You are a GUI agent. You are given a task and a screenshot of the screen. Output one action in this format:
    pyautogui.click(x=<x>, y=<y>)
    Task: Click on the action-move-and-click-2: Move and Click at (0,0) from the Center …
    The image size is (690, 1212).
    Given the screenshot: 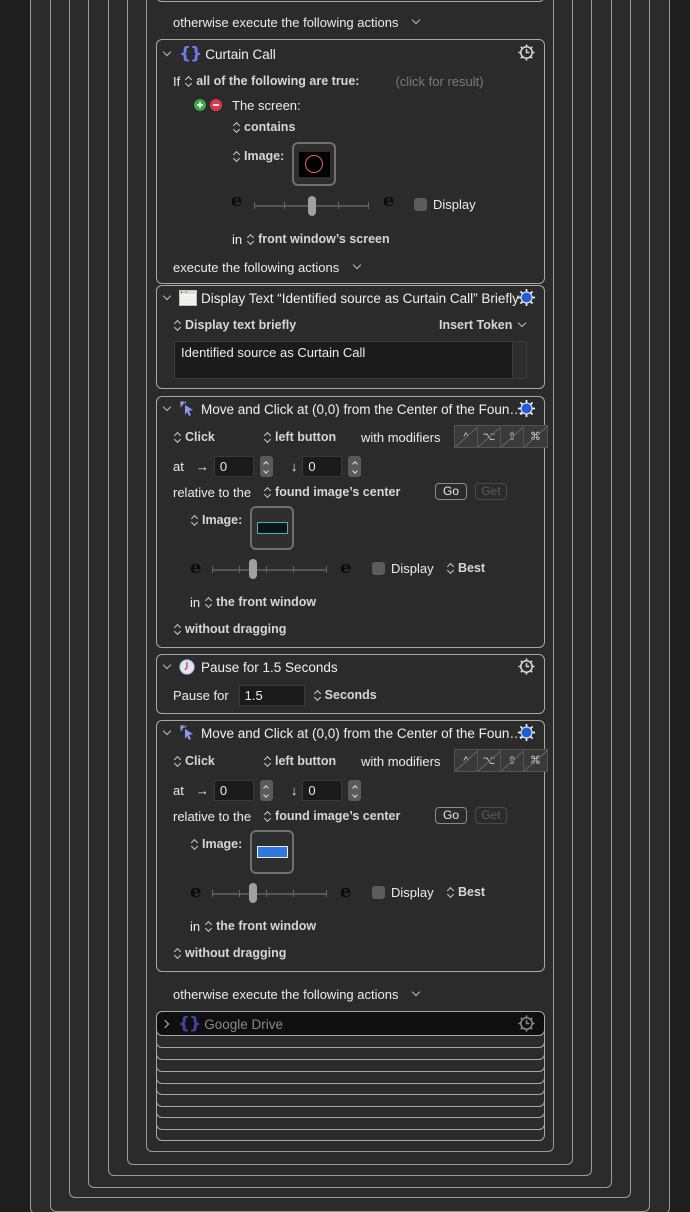 What is the action you would take?
    pyautogui.click(x=352, y=846)
    